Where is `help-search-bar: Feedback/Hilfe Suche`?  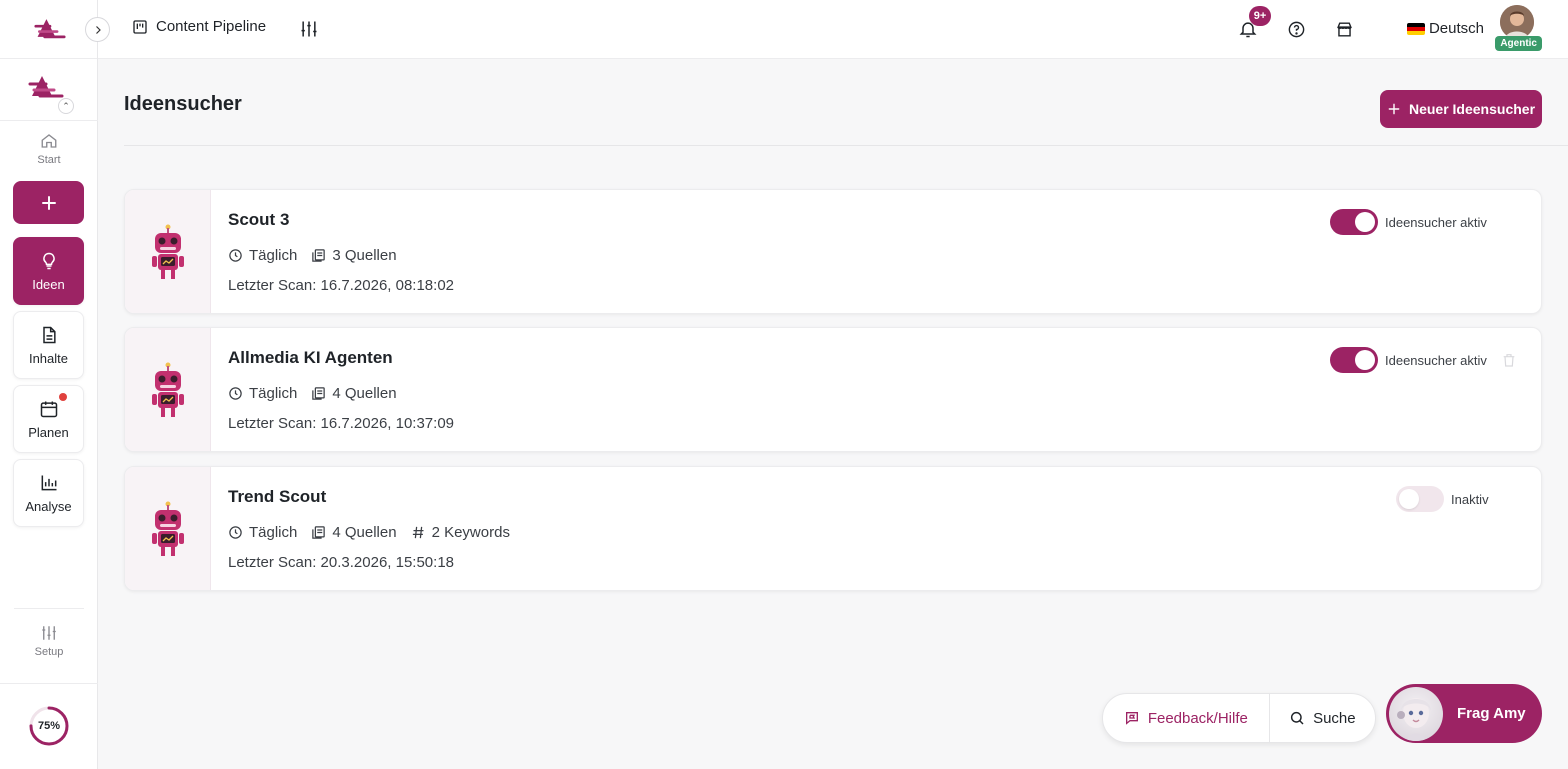 help-search-bar: Feedback/Hilfe Suche is located at coordinates (1239, 718).